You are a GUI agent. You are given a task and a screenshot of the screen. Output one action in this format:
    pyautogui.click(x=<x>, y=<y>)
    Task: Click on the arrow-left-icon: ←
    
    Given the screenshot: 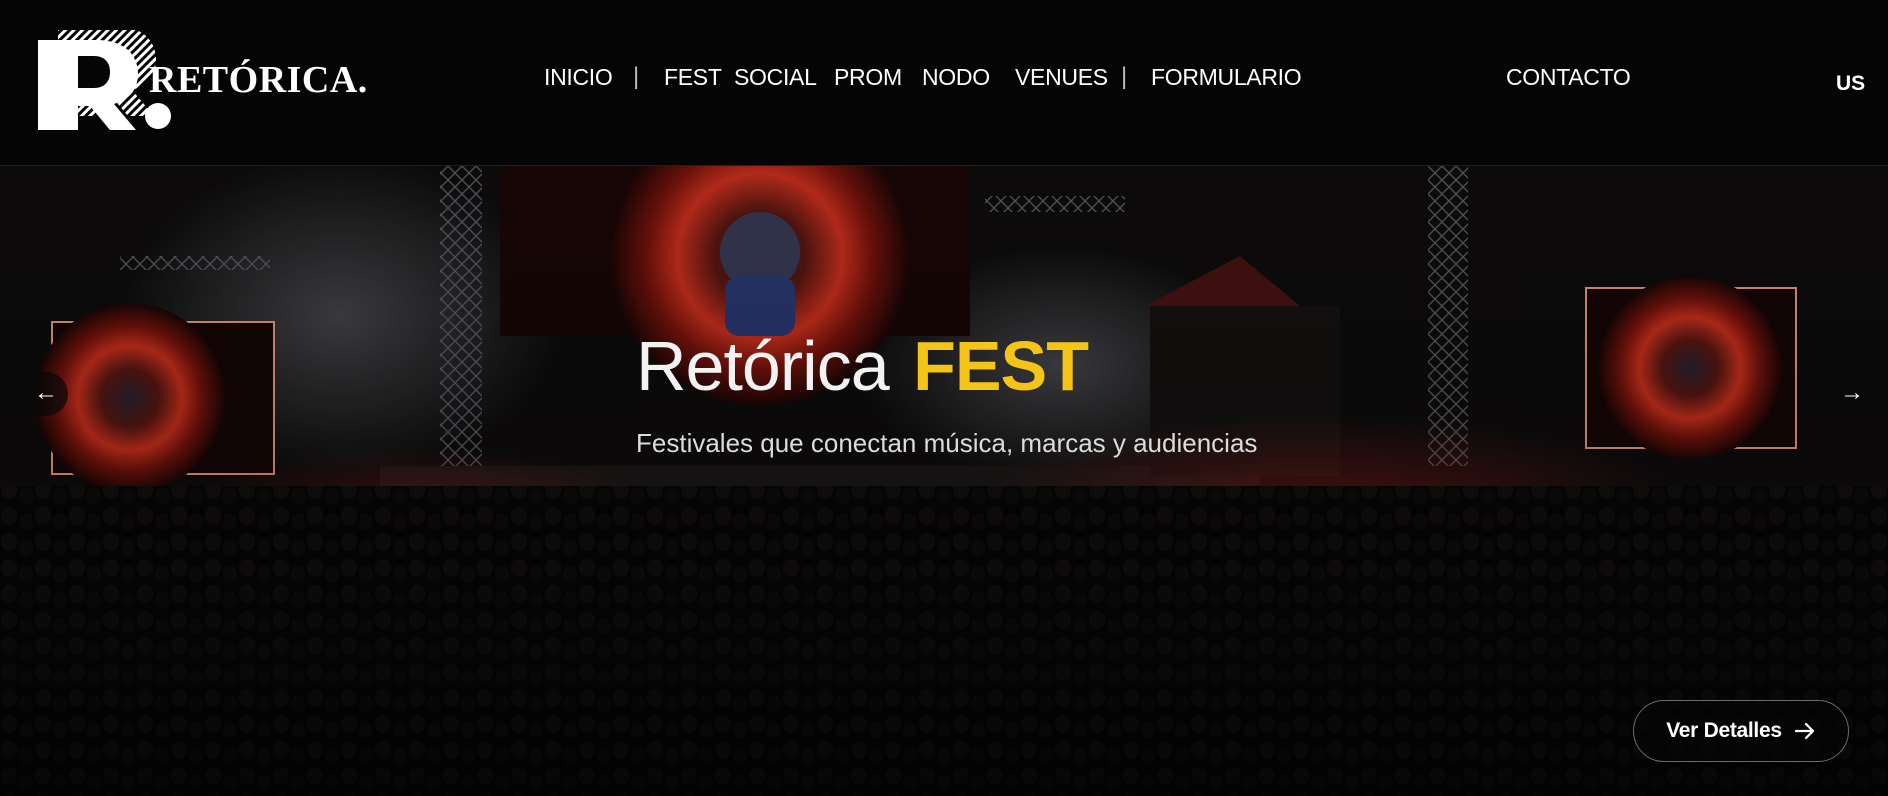 What is the action you would take?
    pyautogui.click(x=46, y=392)
    